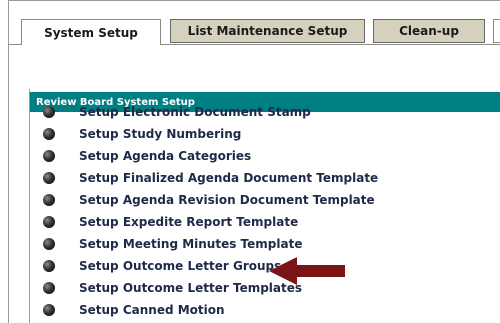 The width and height of the screenshot is (500, 323). I want to click on setup-item-label: Setup Meeting Minutes Template, so click(191, 244).